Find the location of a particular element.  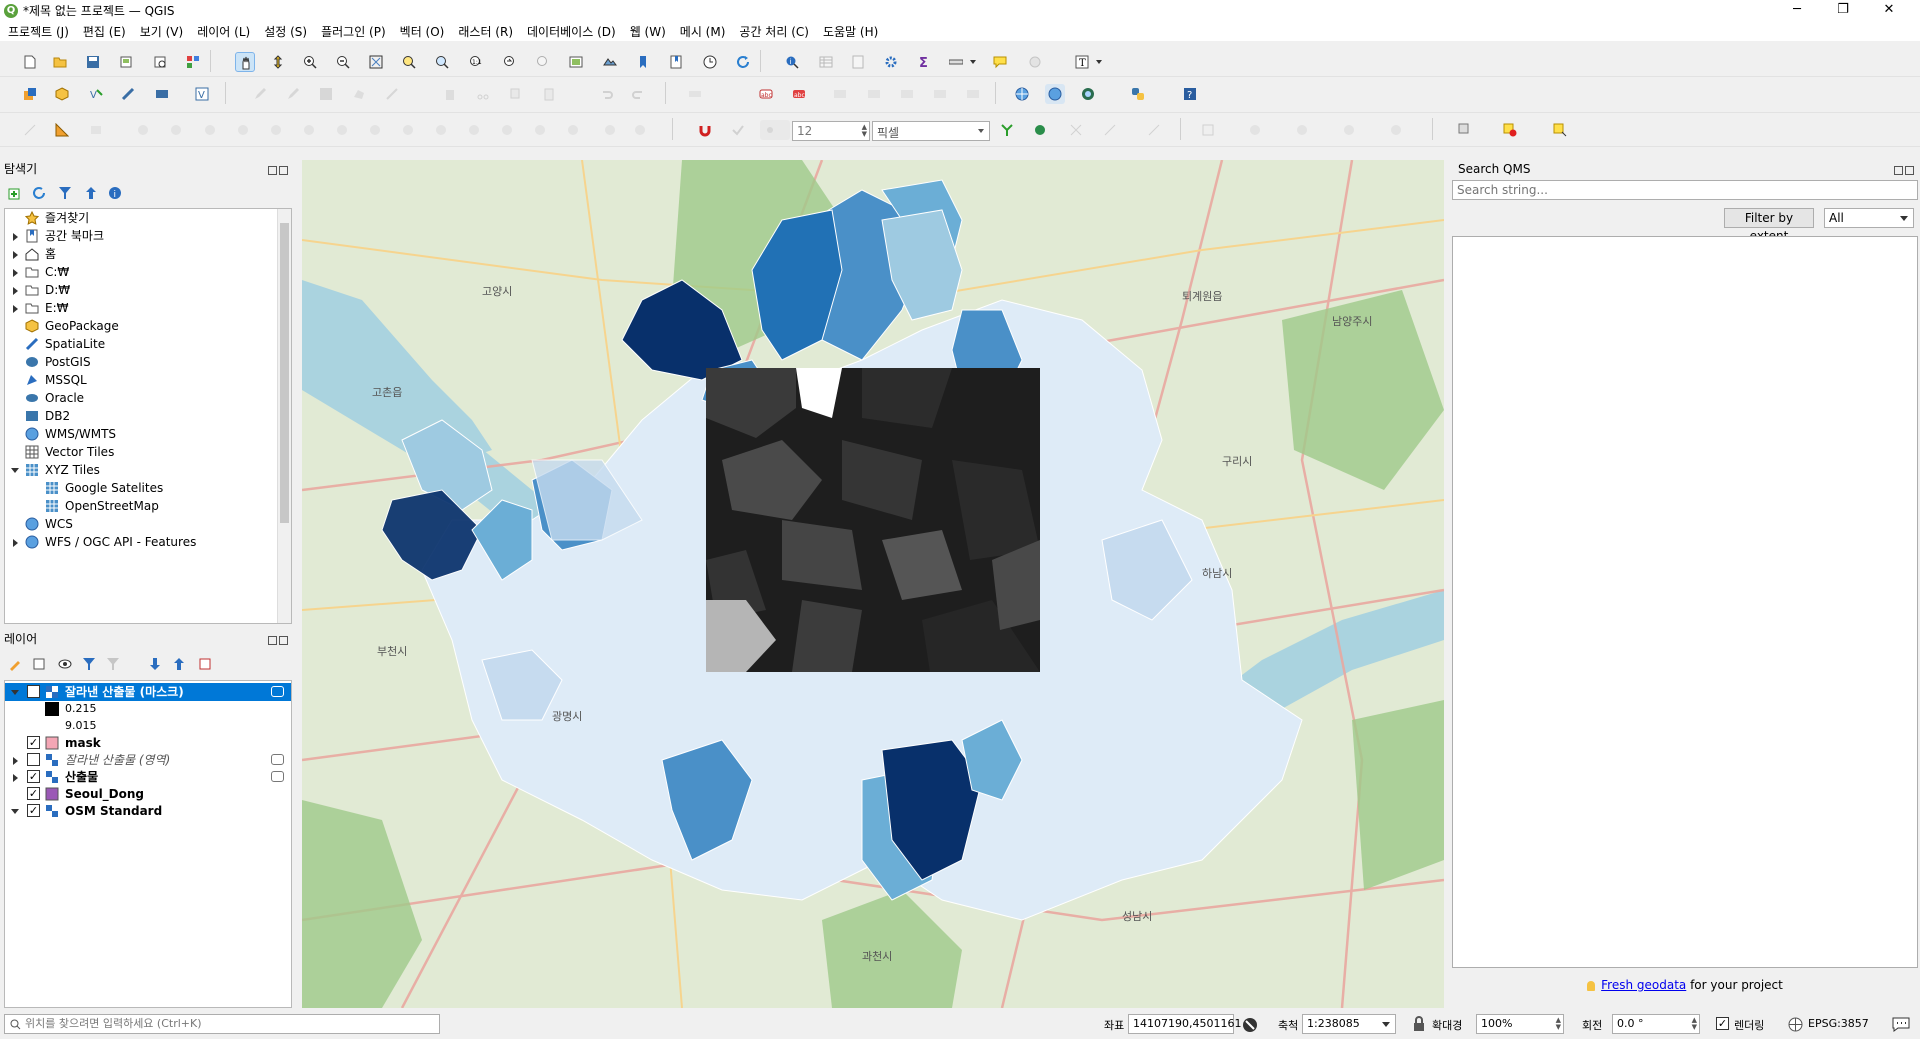

browser-item: SpatiaLite is located at coordinates (141, 344).